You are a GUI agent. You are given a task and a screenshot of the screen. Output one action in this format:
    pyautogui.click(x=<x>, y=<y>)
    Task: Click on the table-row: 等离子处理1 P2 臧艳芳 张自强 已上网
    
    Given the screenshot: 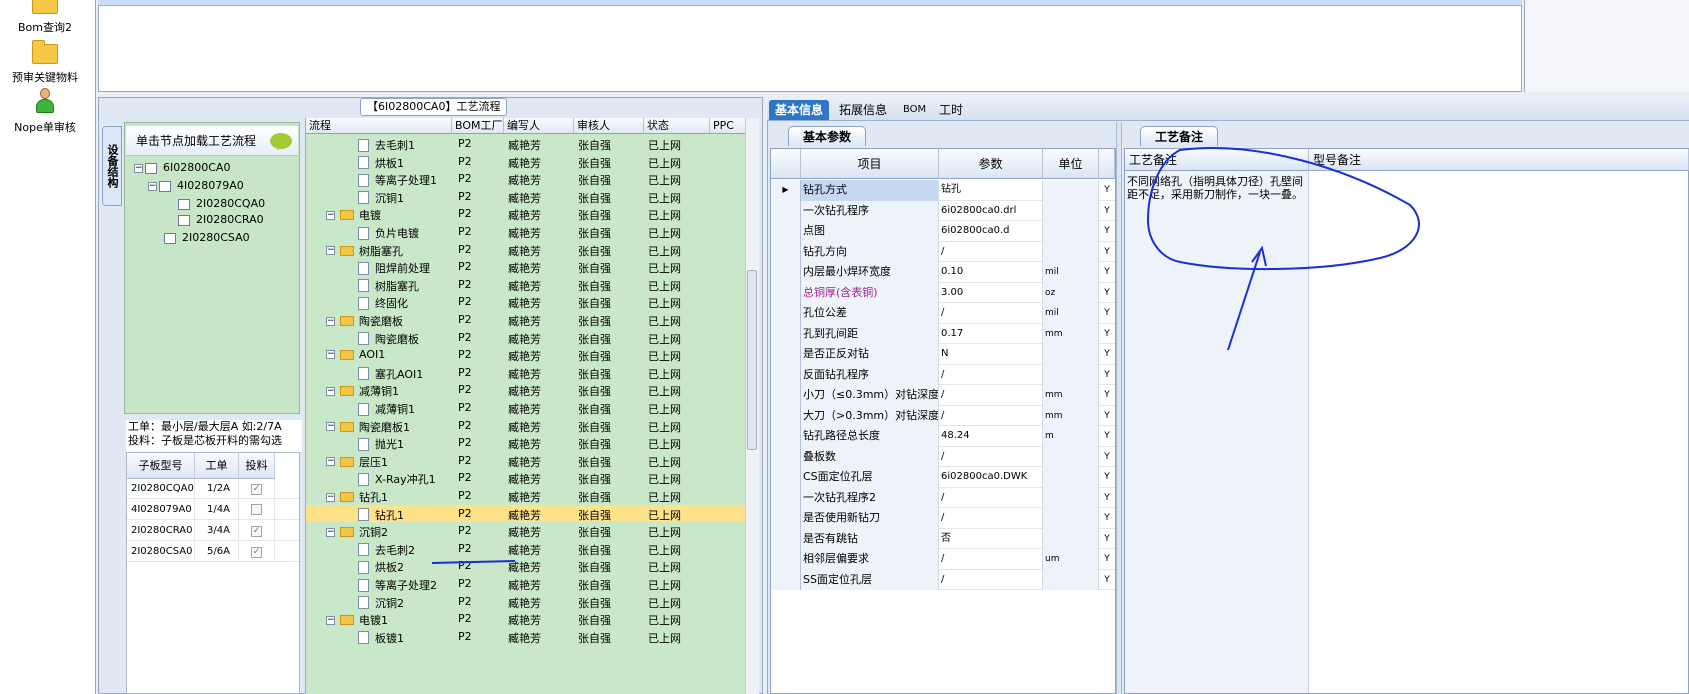 What is the action you would take?
    pyautogui.click(x=525, y=179)
    